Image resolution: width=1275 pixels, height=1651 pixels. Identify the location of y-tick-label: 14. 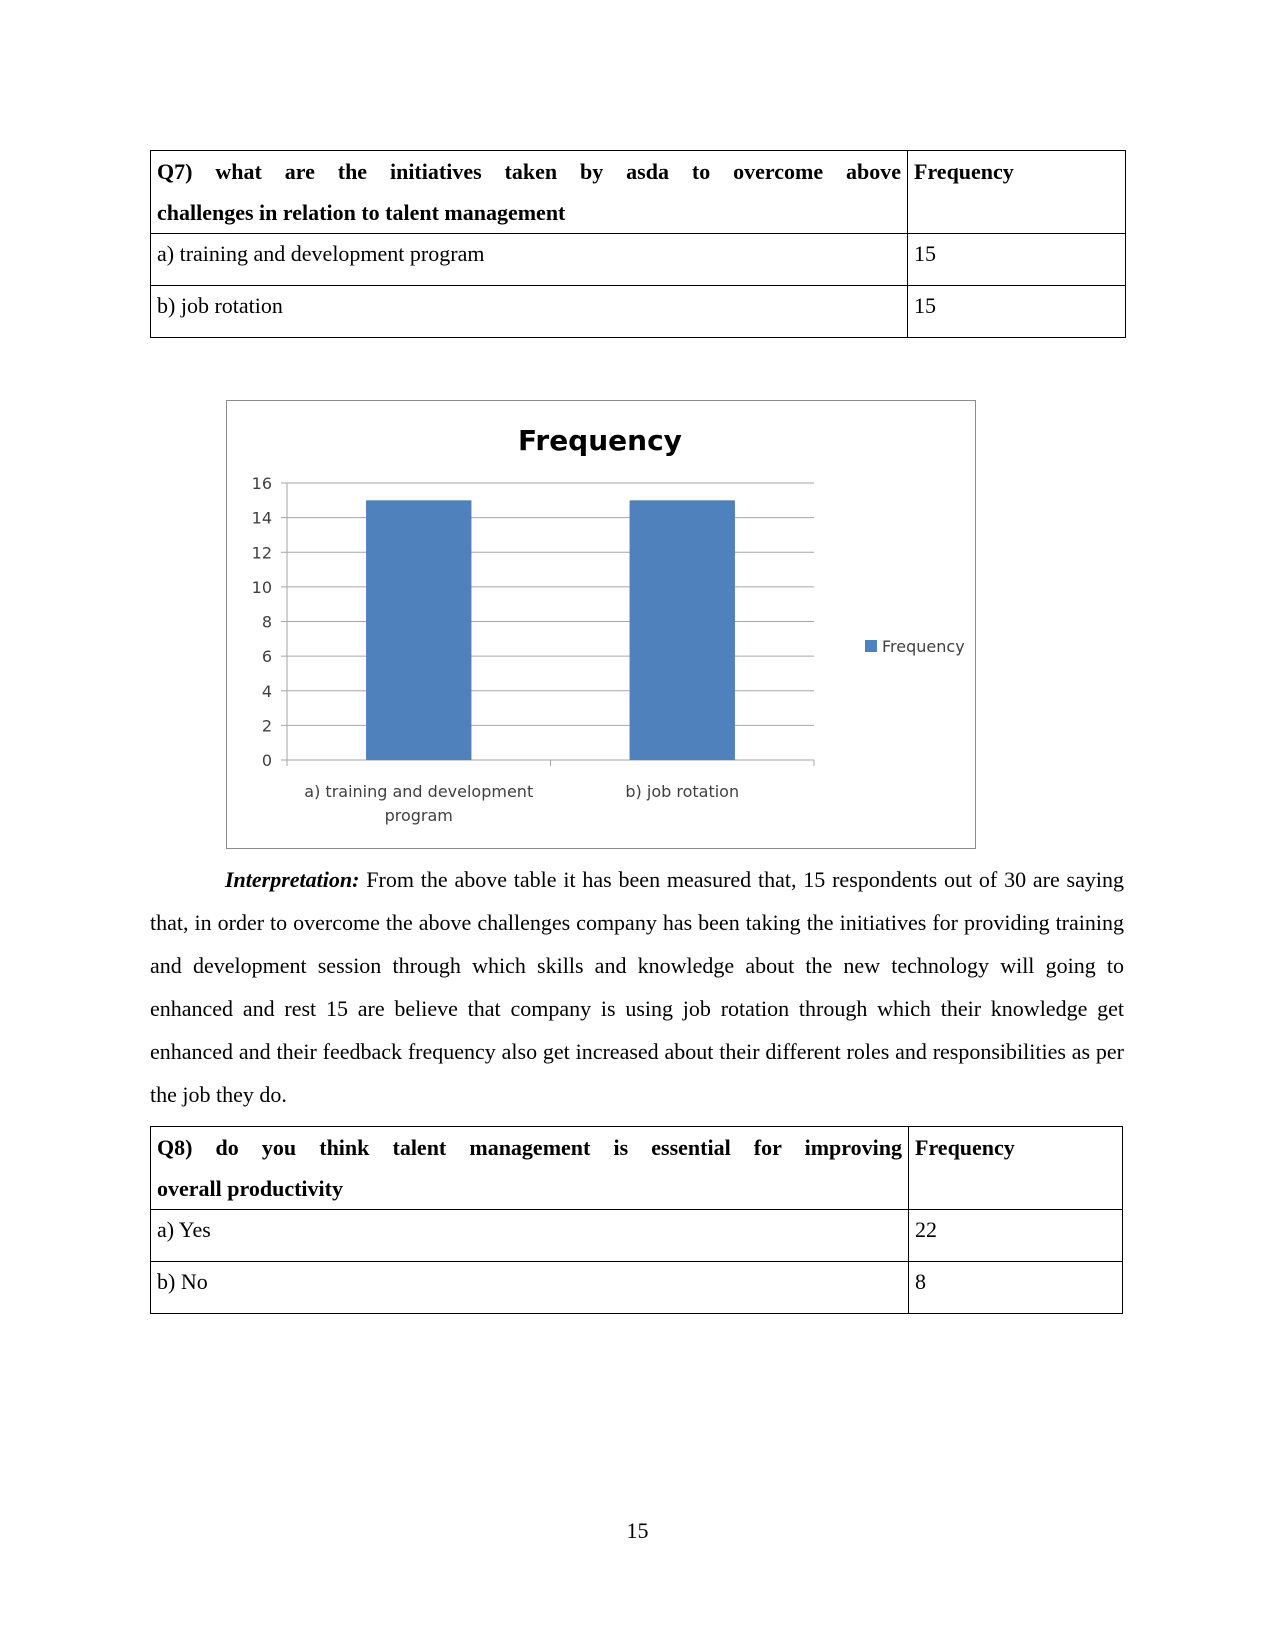
(262, 518).